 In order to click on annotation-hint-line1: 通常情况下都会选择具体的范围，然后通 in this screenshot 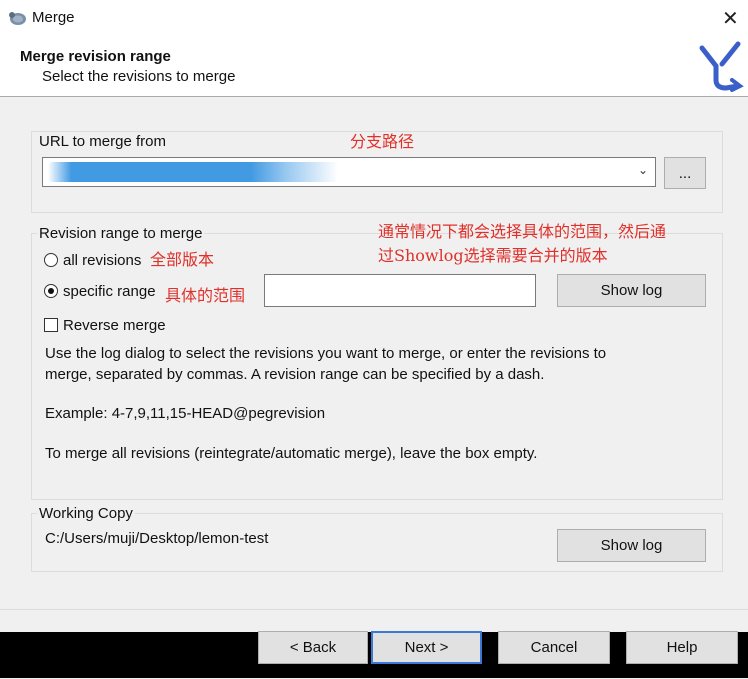, I will do `click(522, 231)`.